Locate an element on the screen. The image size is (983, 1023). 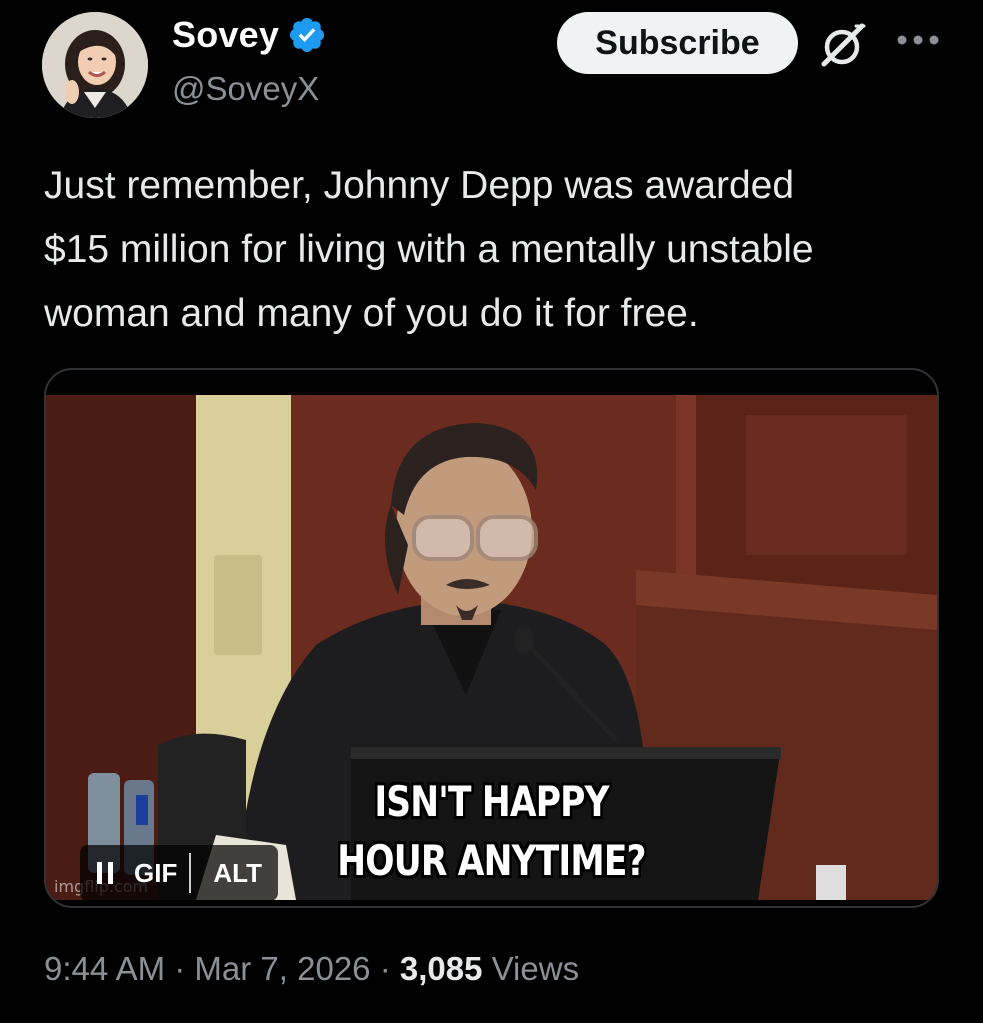
avatar is located at coordinates (95, 65).